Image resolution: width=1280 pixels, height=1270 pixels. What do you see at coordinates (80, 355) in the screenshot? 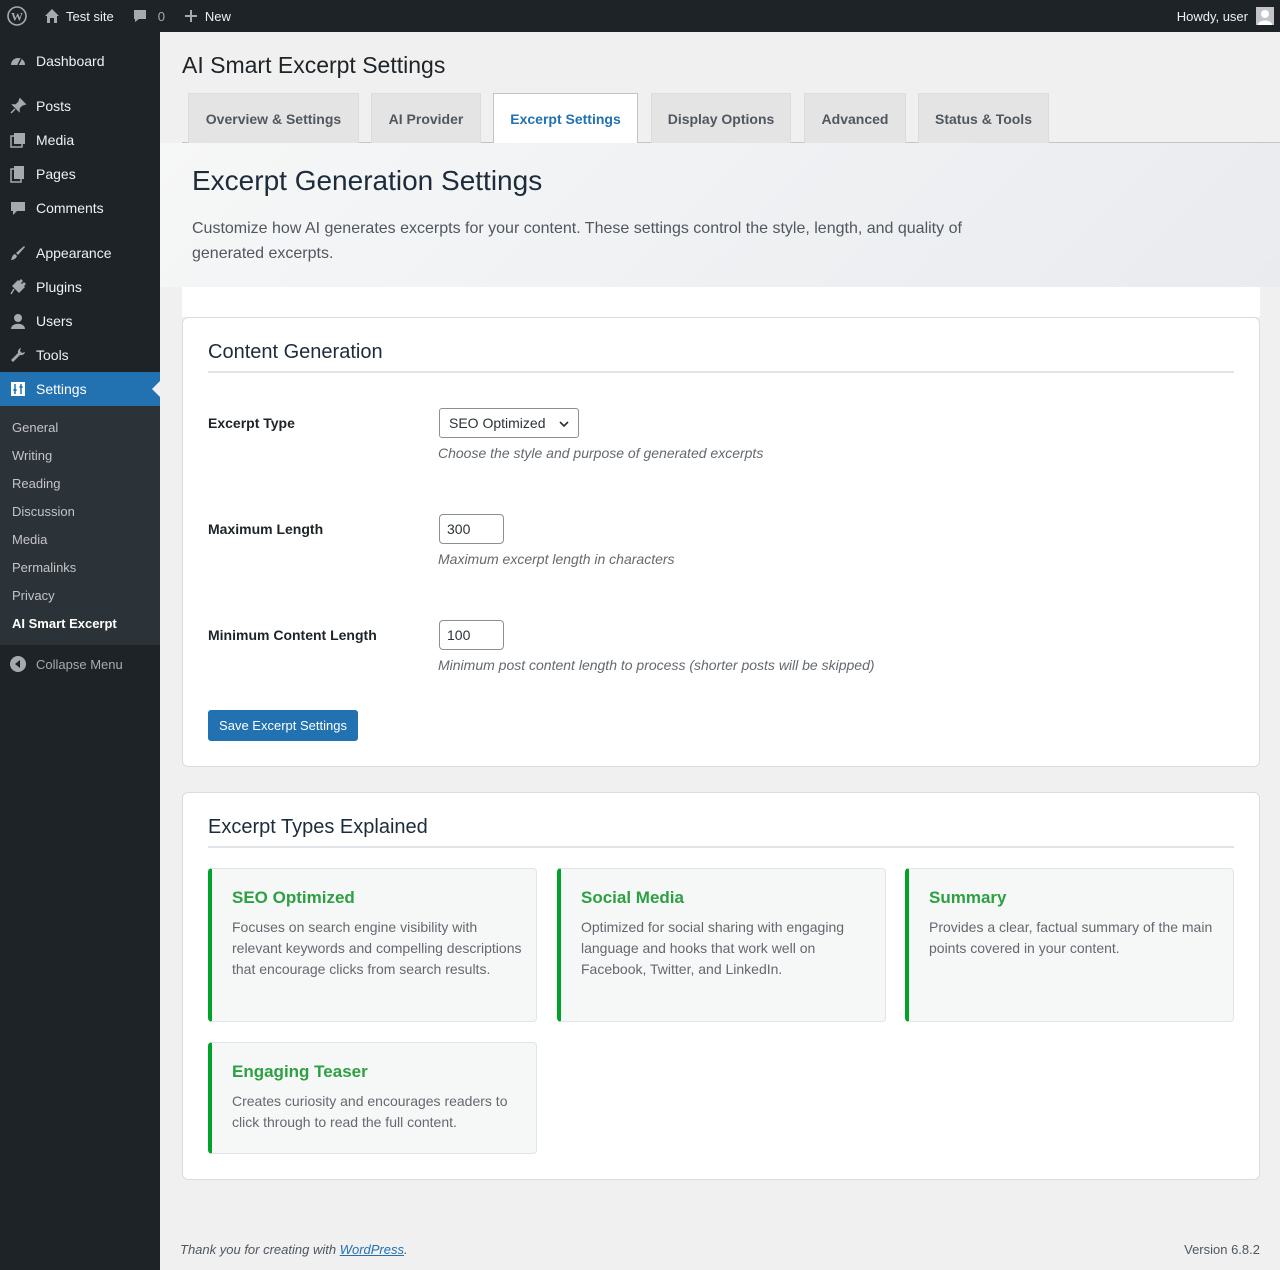
I see `sidebar-item-tools: Tools` at bounding box center [80, 355].